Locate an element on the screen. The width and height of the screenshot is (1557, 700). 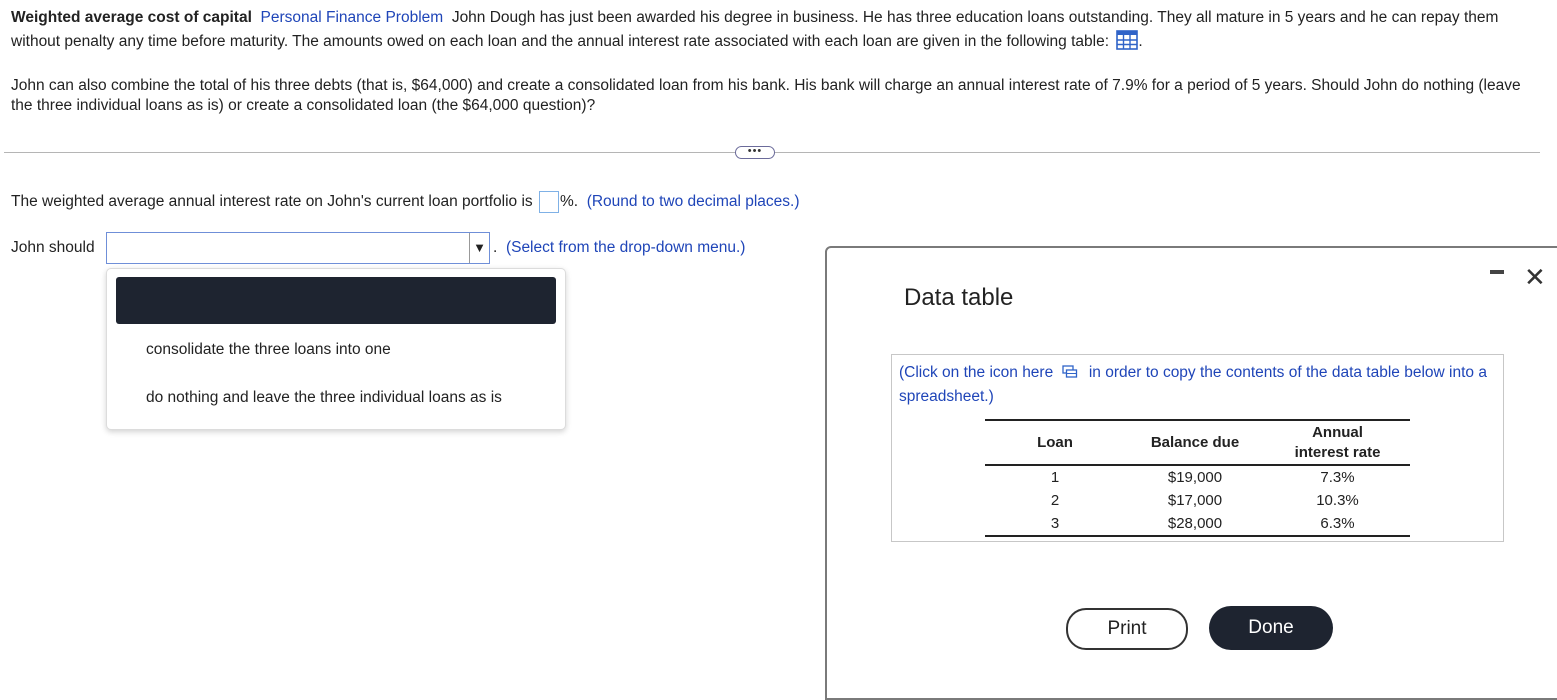
cell-rate: 7.3% is located at coordinates (1337, 477).